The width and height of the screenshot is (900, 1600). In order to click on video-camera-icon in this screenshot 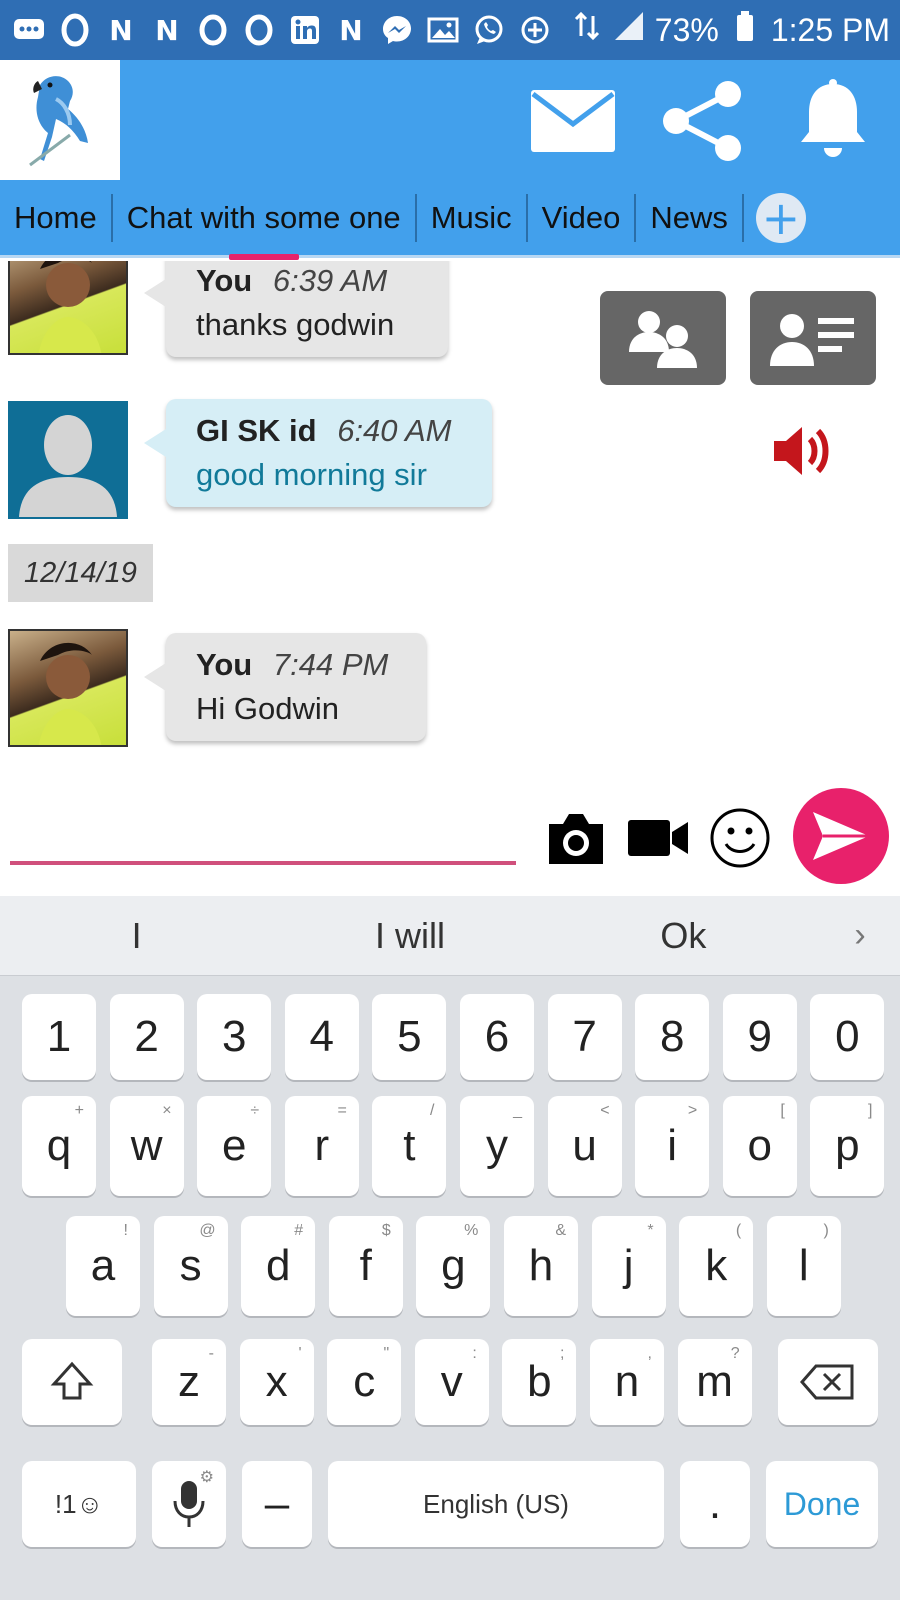, I will do `click(658, 838)`.